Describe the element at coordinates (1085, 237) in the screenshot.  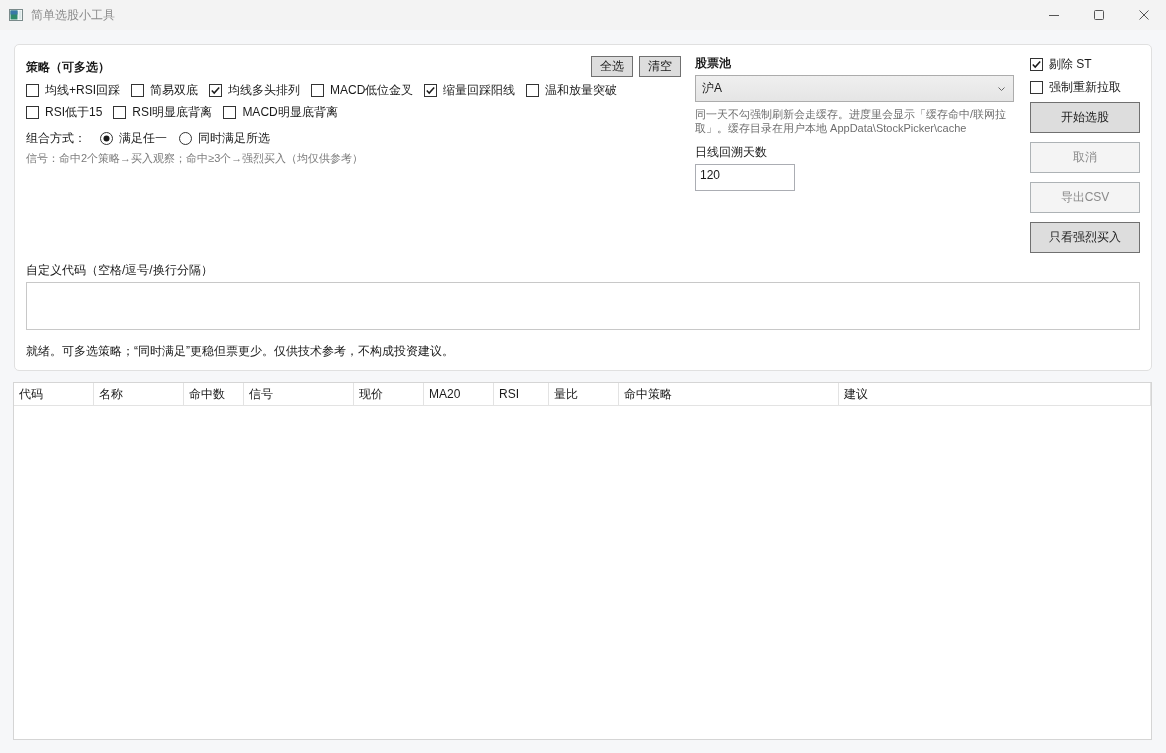
I see `action-button: 只看强烈买入` at that location.